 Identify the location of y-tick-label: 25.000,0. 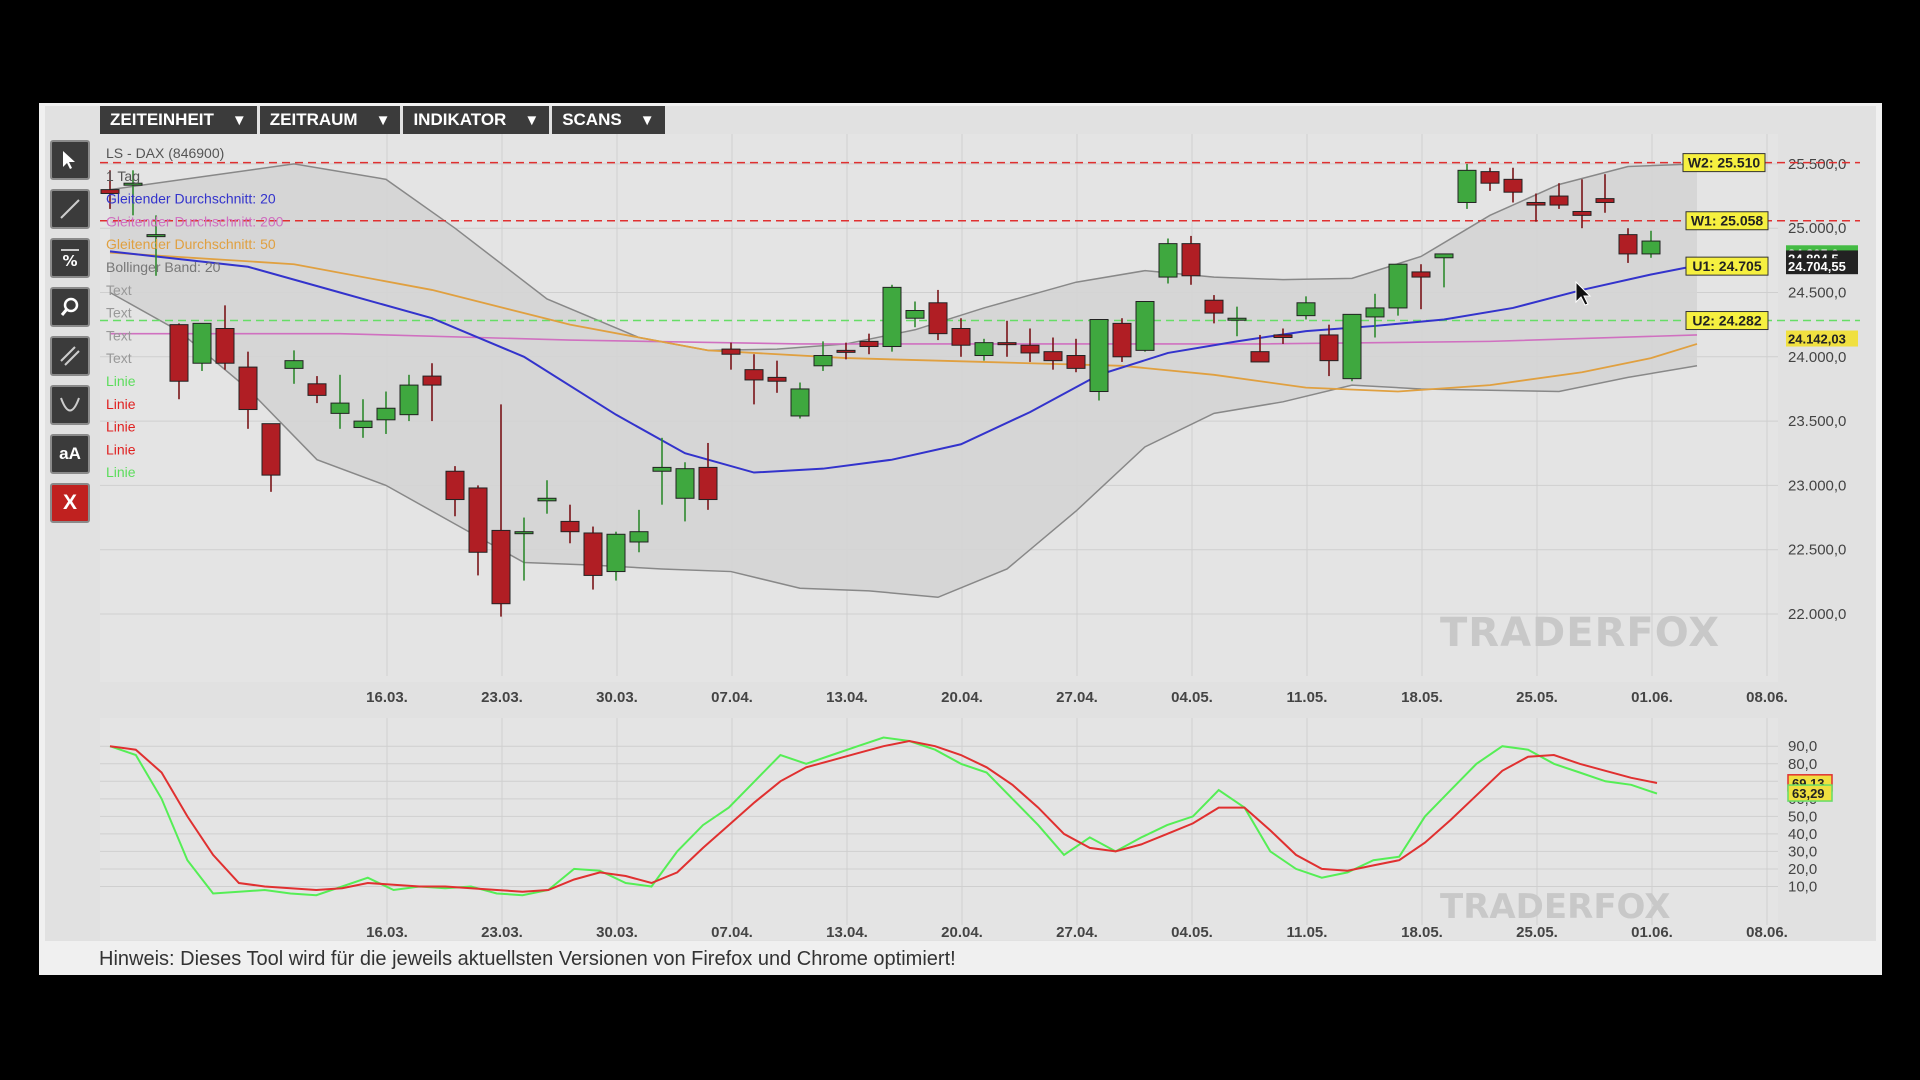
(1817, 228).